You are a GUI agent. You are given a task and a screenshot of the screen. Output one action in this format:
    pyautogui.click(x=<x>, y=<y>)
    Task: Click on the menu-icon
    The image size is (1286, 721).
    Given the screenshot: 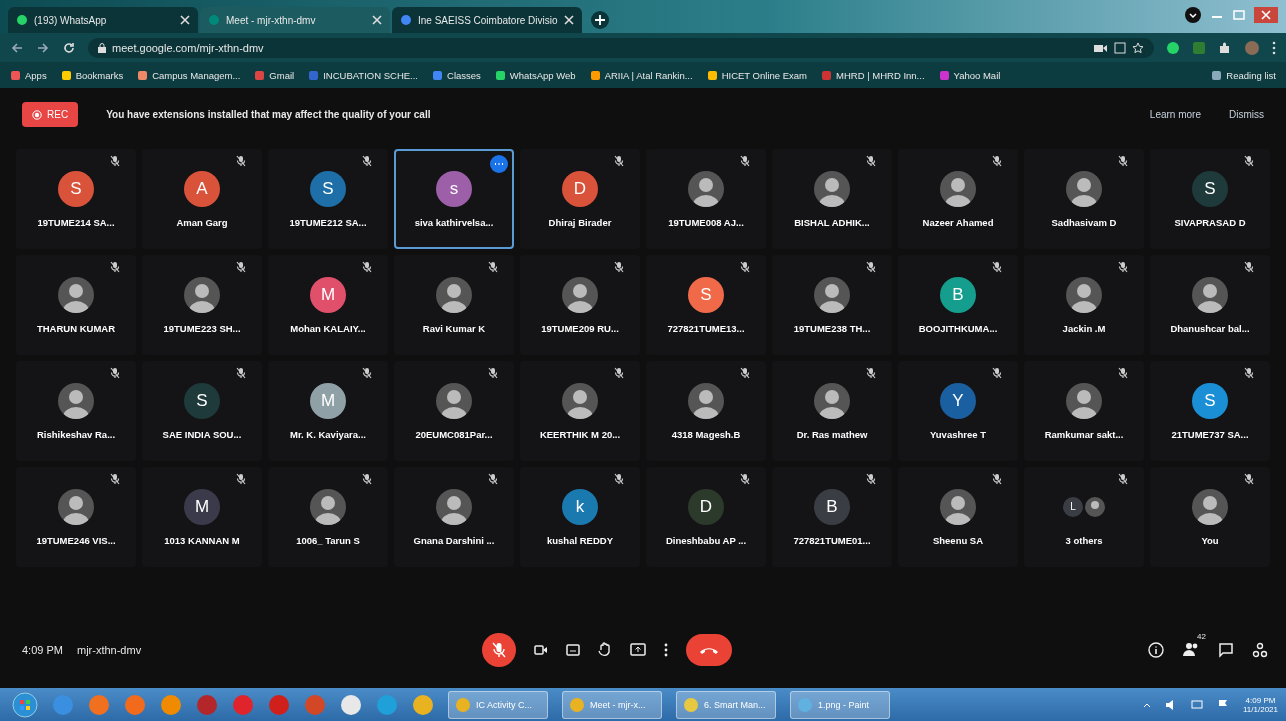 What is the action you would take?
    pyautogui.click(x=1274, y=47)
    